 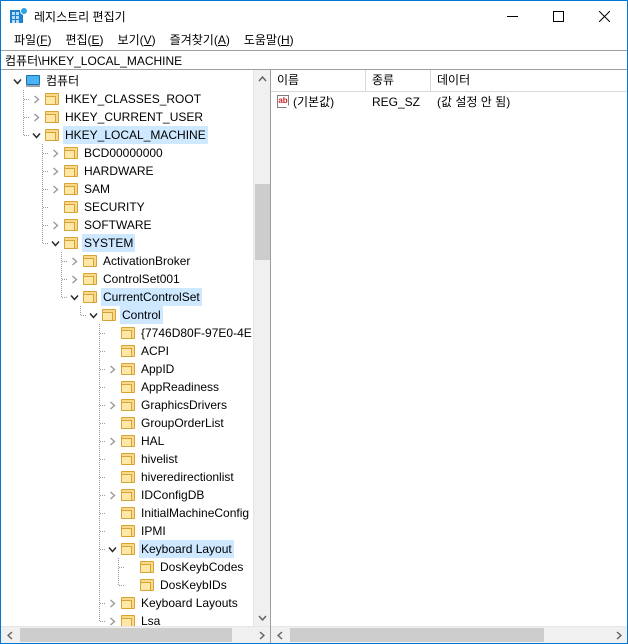 I want to click on column-header-2: 종류, so click(x=398, y=80).